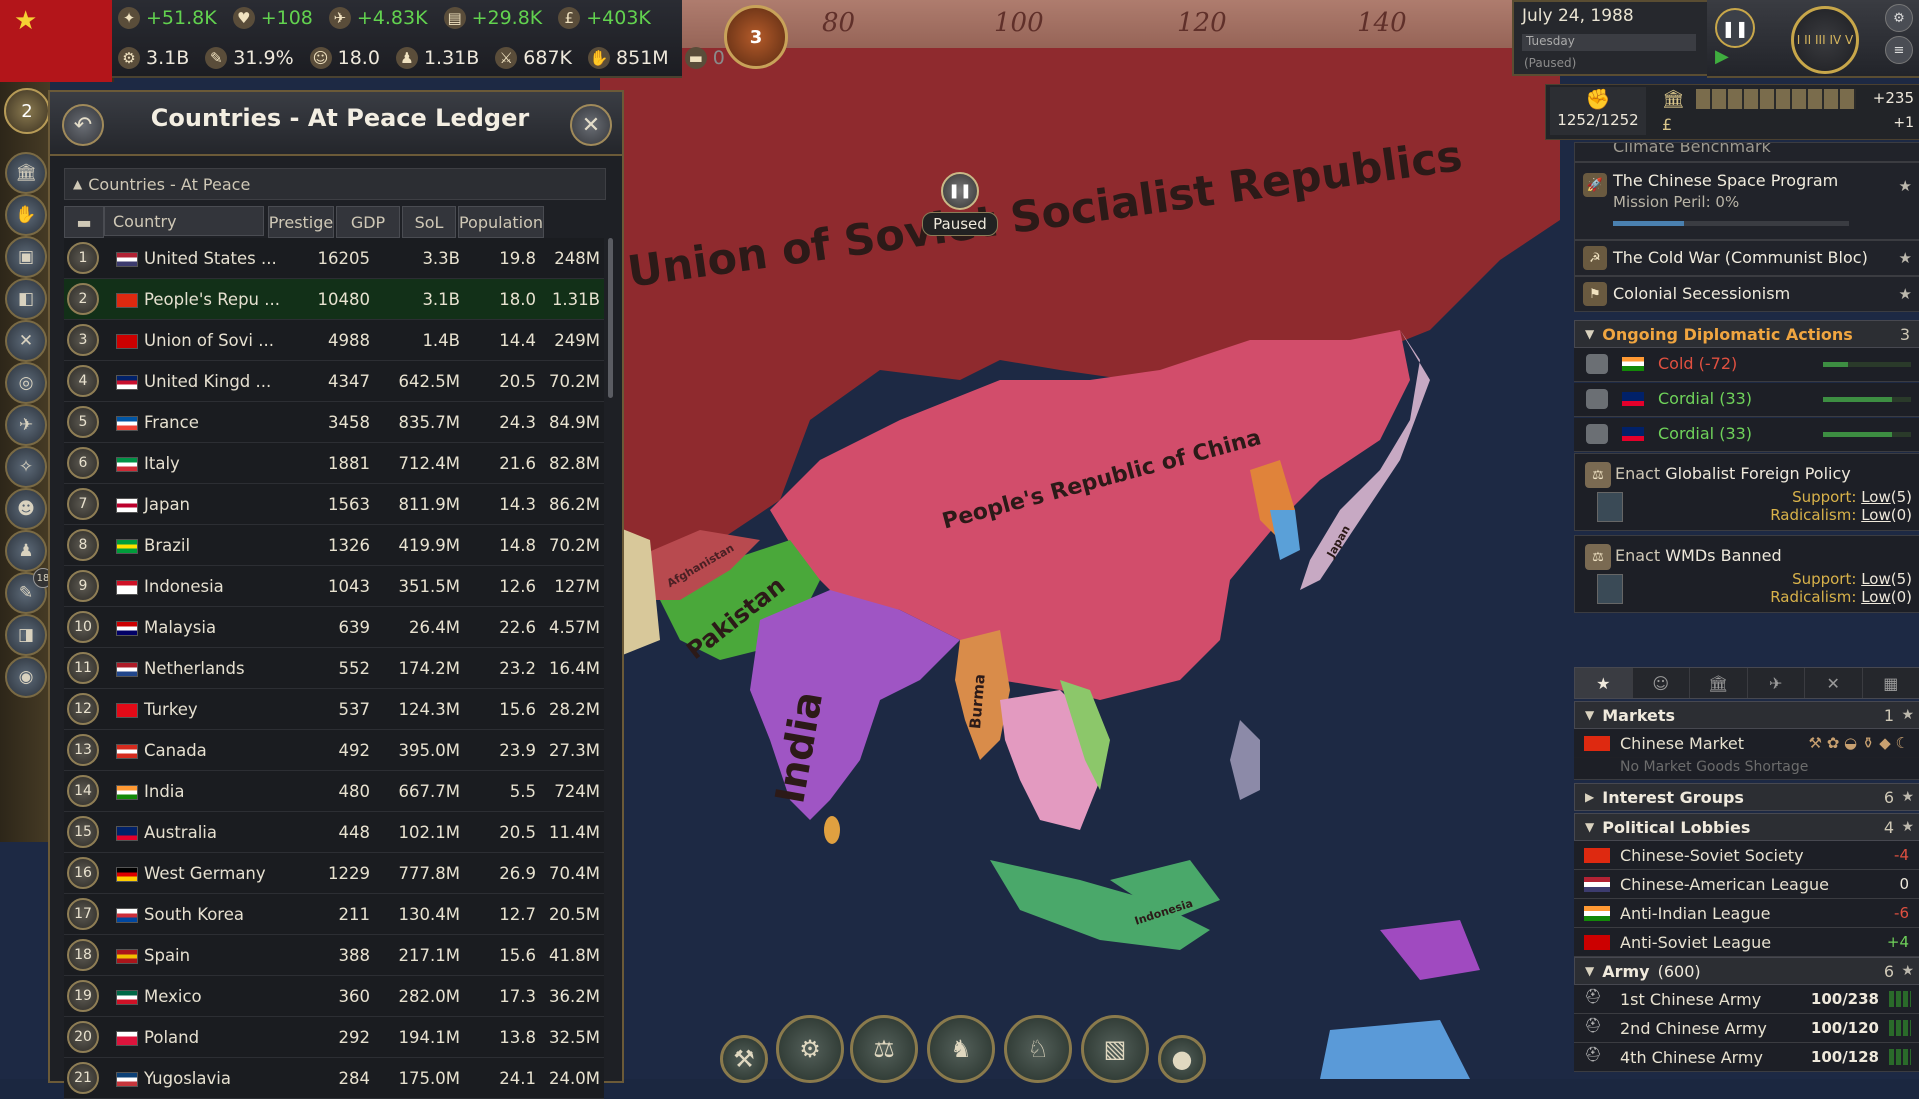 The height and width of the screenshot is (1099, 1919). Describe the element at coordinates (334, 340) in the screenshot. I see `table-row: 3Union of Sovi ...49881.4B14.4249M` at that location.